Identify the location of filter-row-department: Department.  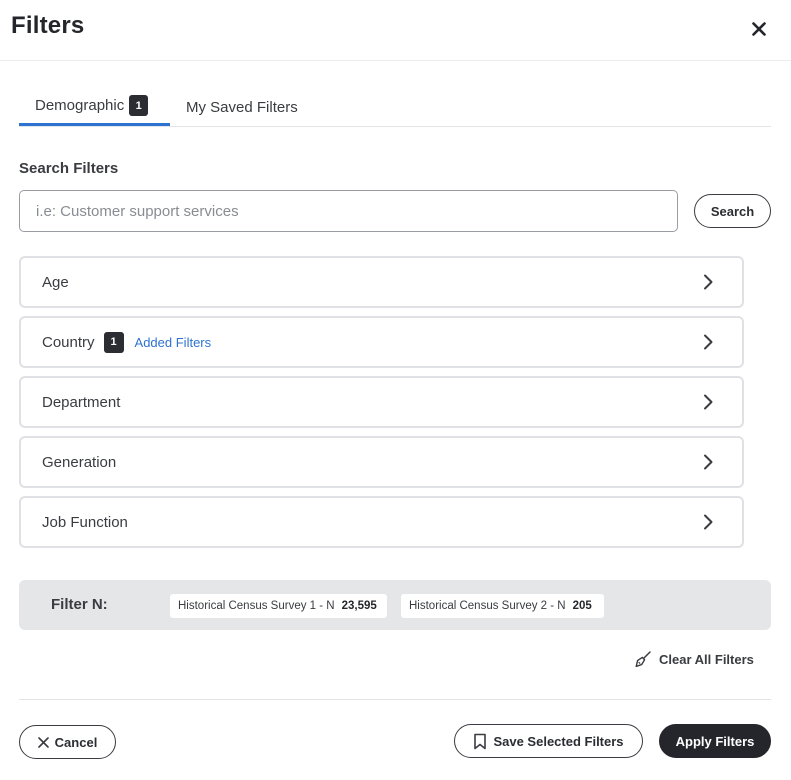
(381, 402).